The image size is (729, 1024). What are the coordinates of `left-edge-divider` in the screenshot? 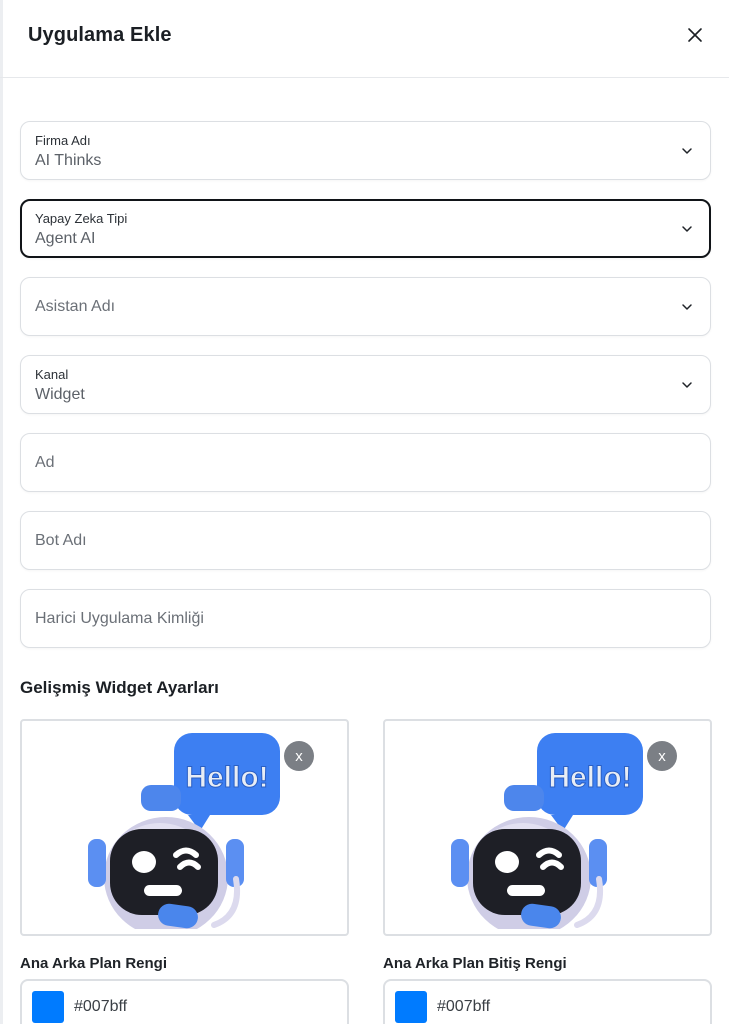 It's located at (1, 512).